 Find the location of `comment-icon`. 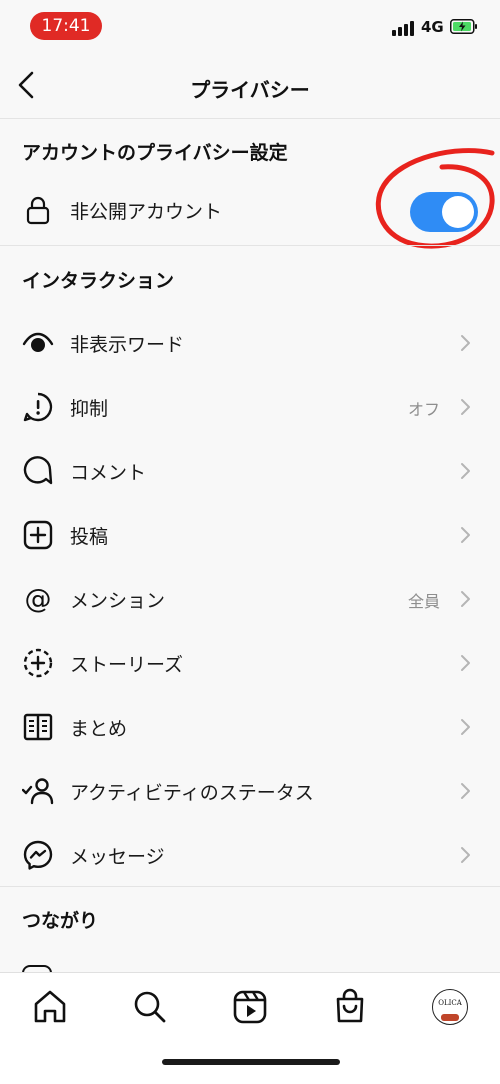

comment-icon is located at coordinates (38, 470).